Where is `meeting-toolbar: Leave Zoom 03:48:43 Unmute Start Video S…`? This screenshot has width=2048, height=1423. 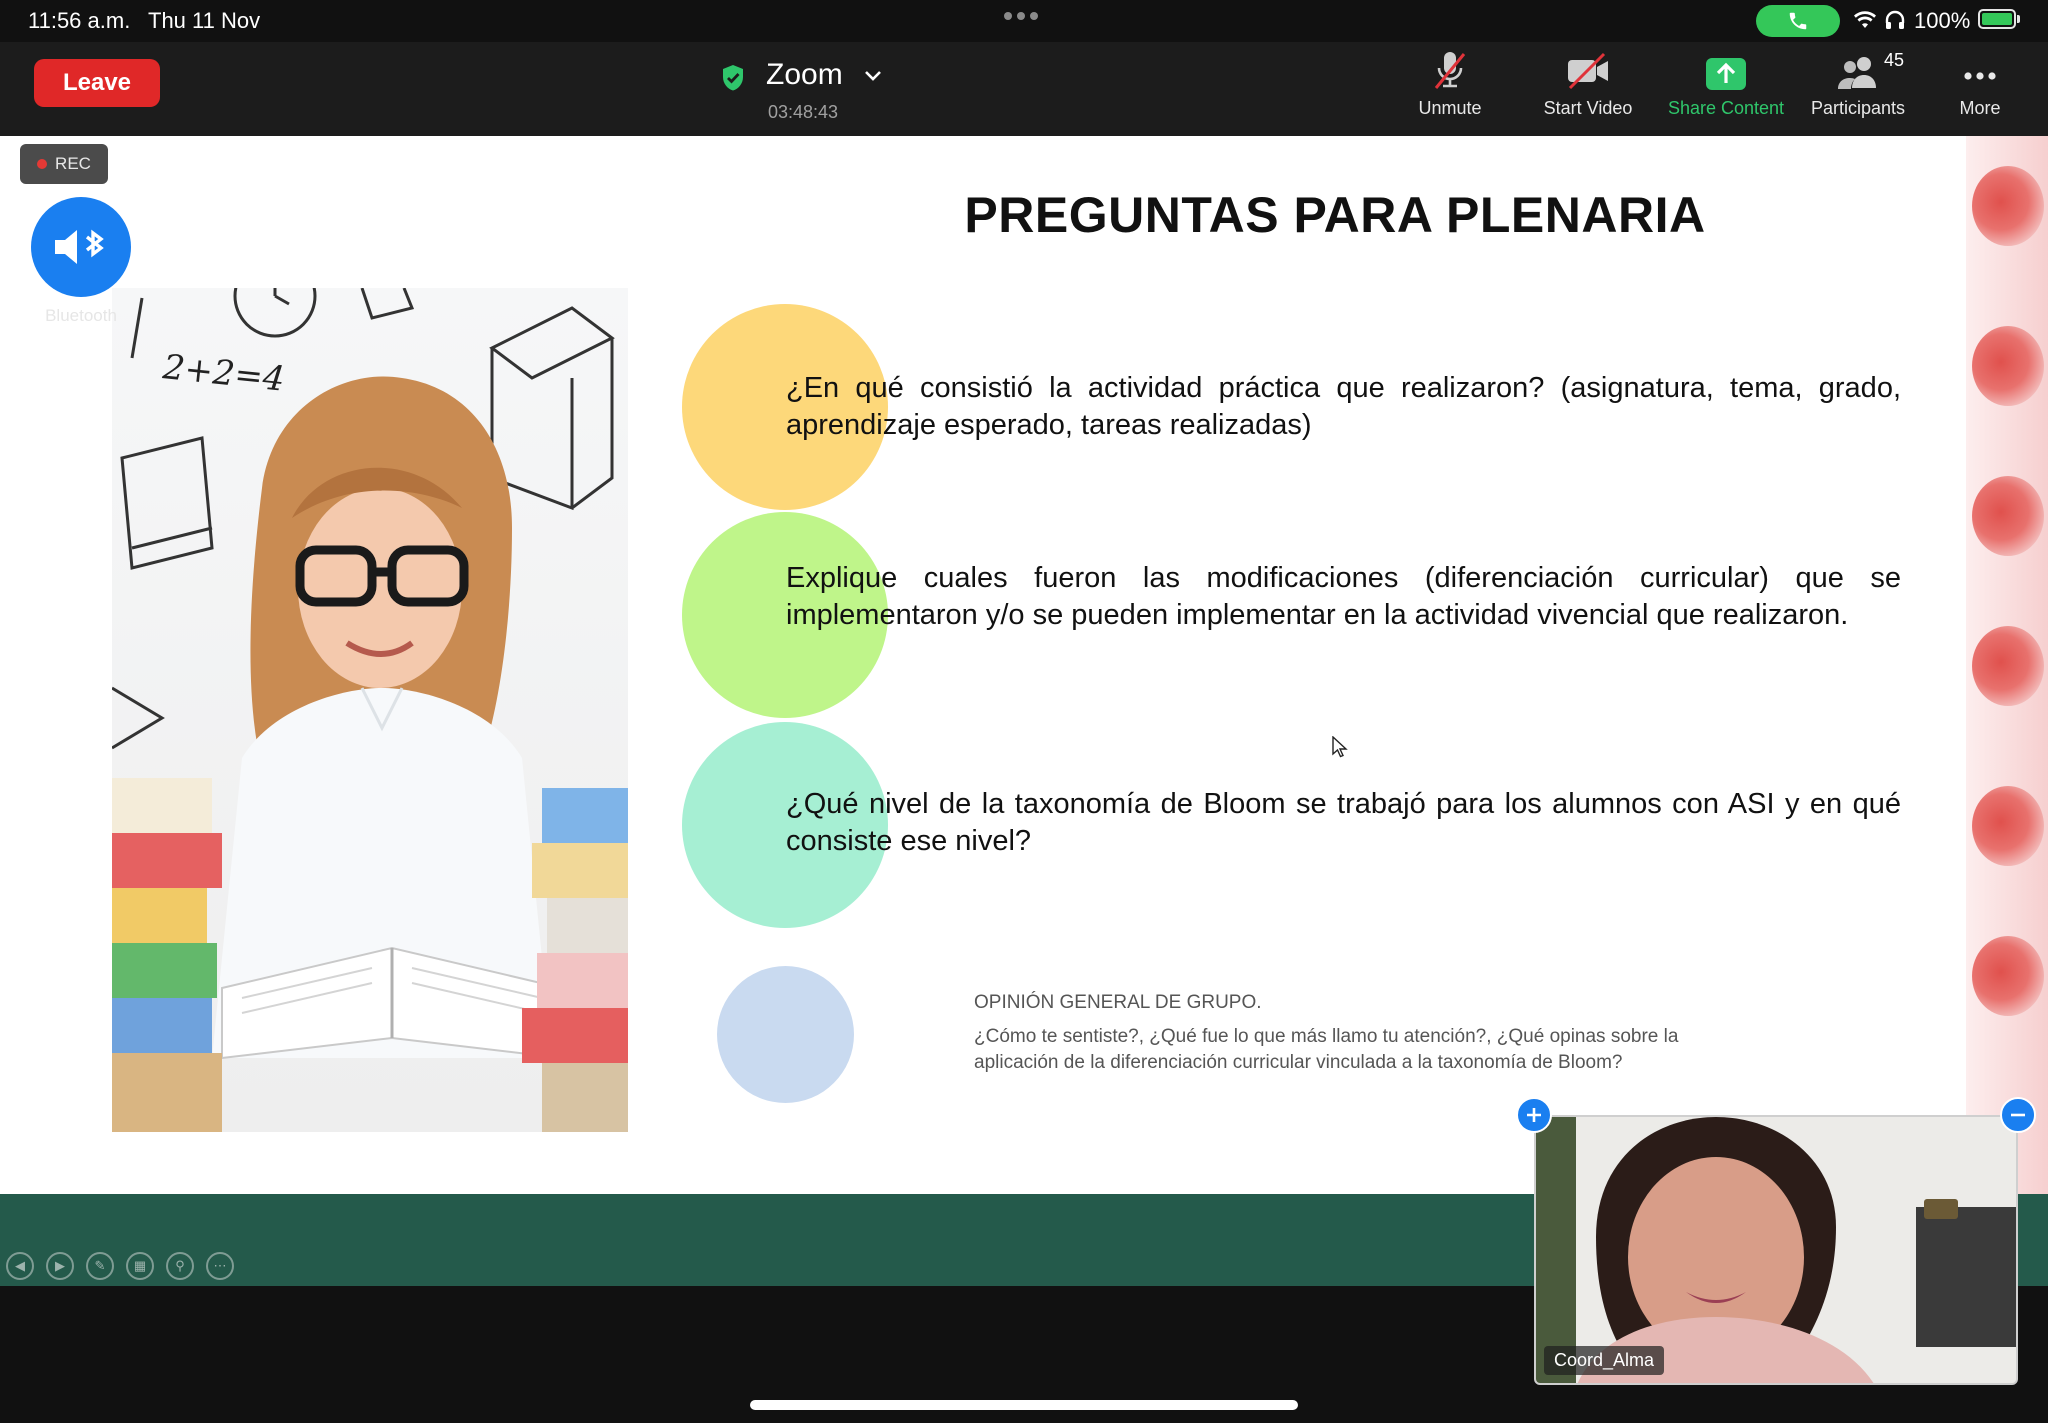 meeting-toolbar: Leave Zoom 03:48:43 Unmute Start Video S… is located at coordinates (1024, 89).